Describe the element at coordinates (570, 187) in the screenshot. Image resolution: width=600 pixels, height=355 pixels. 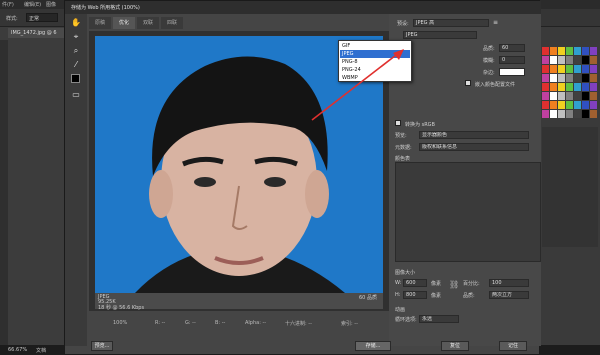
I see `layers-panel` at that location.